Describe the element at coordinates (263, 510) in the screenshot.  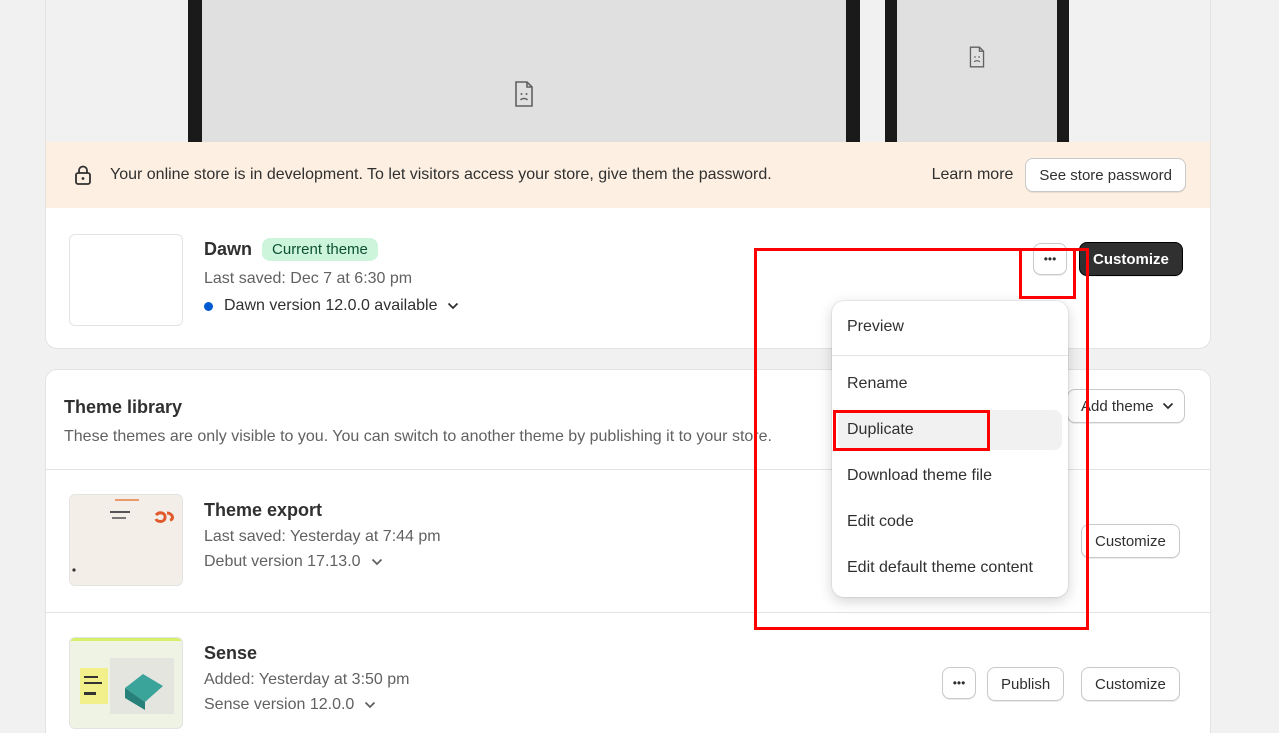
I see `theme-name: Theme export` at that location.